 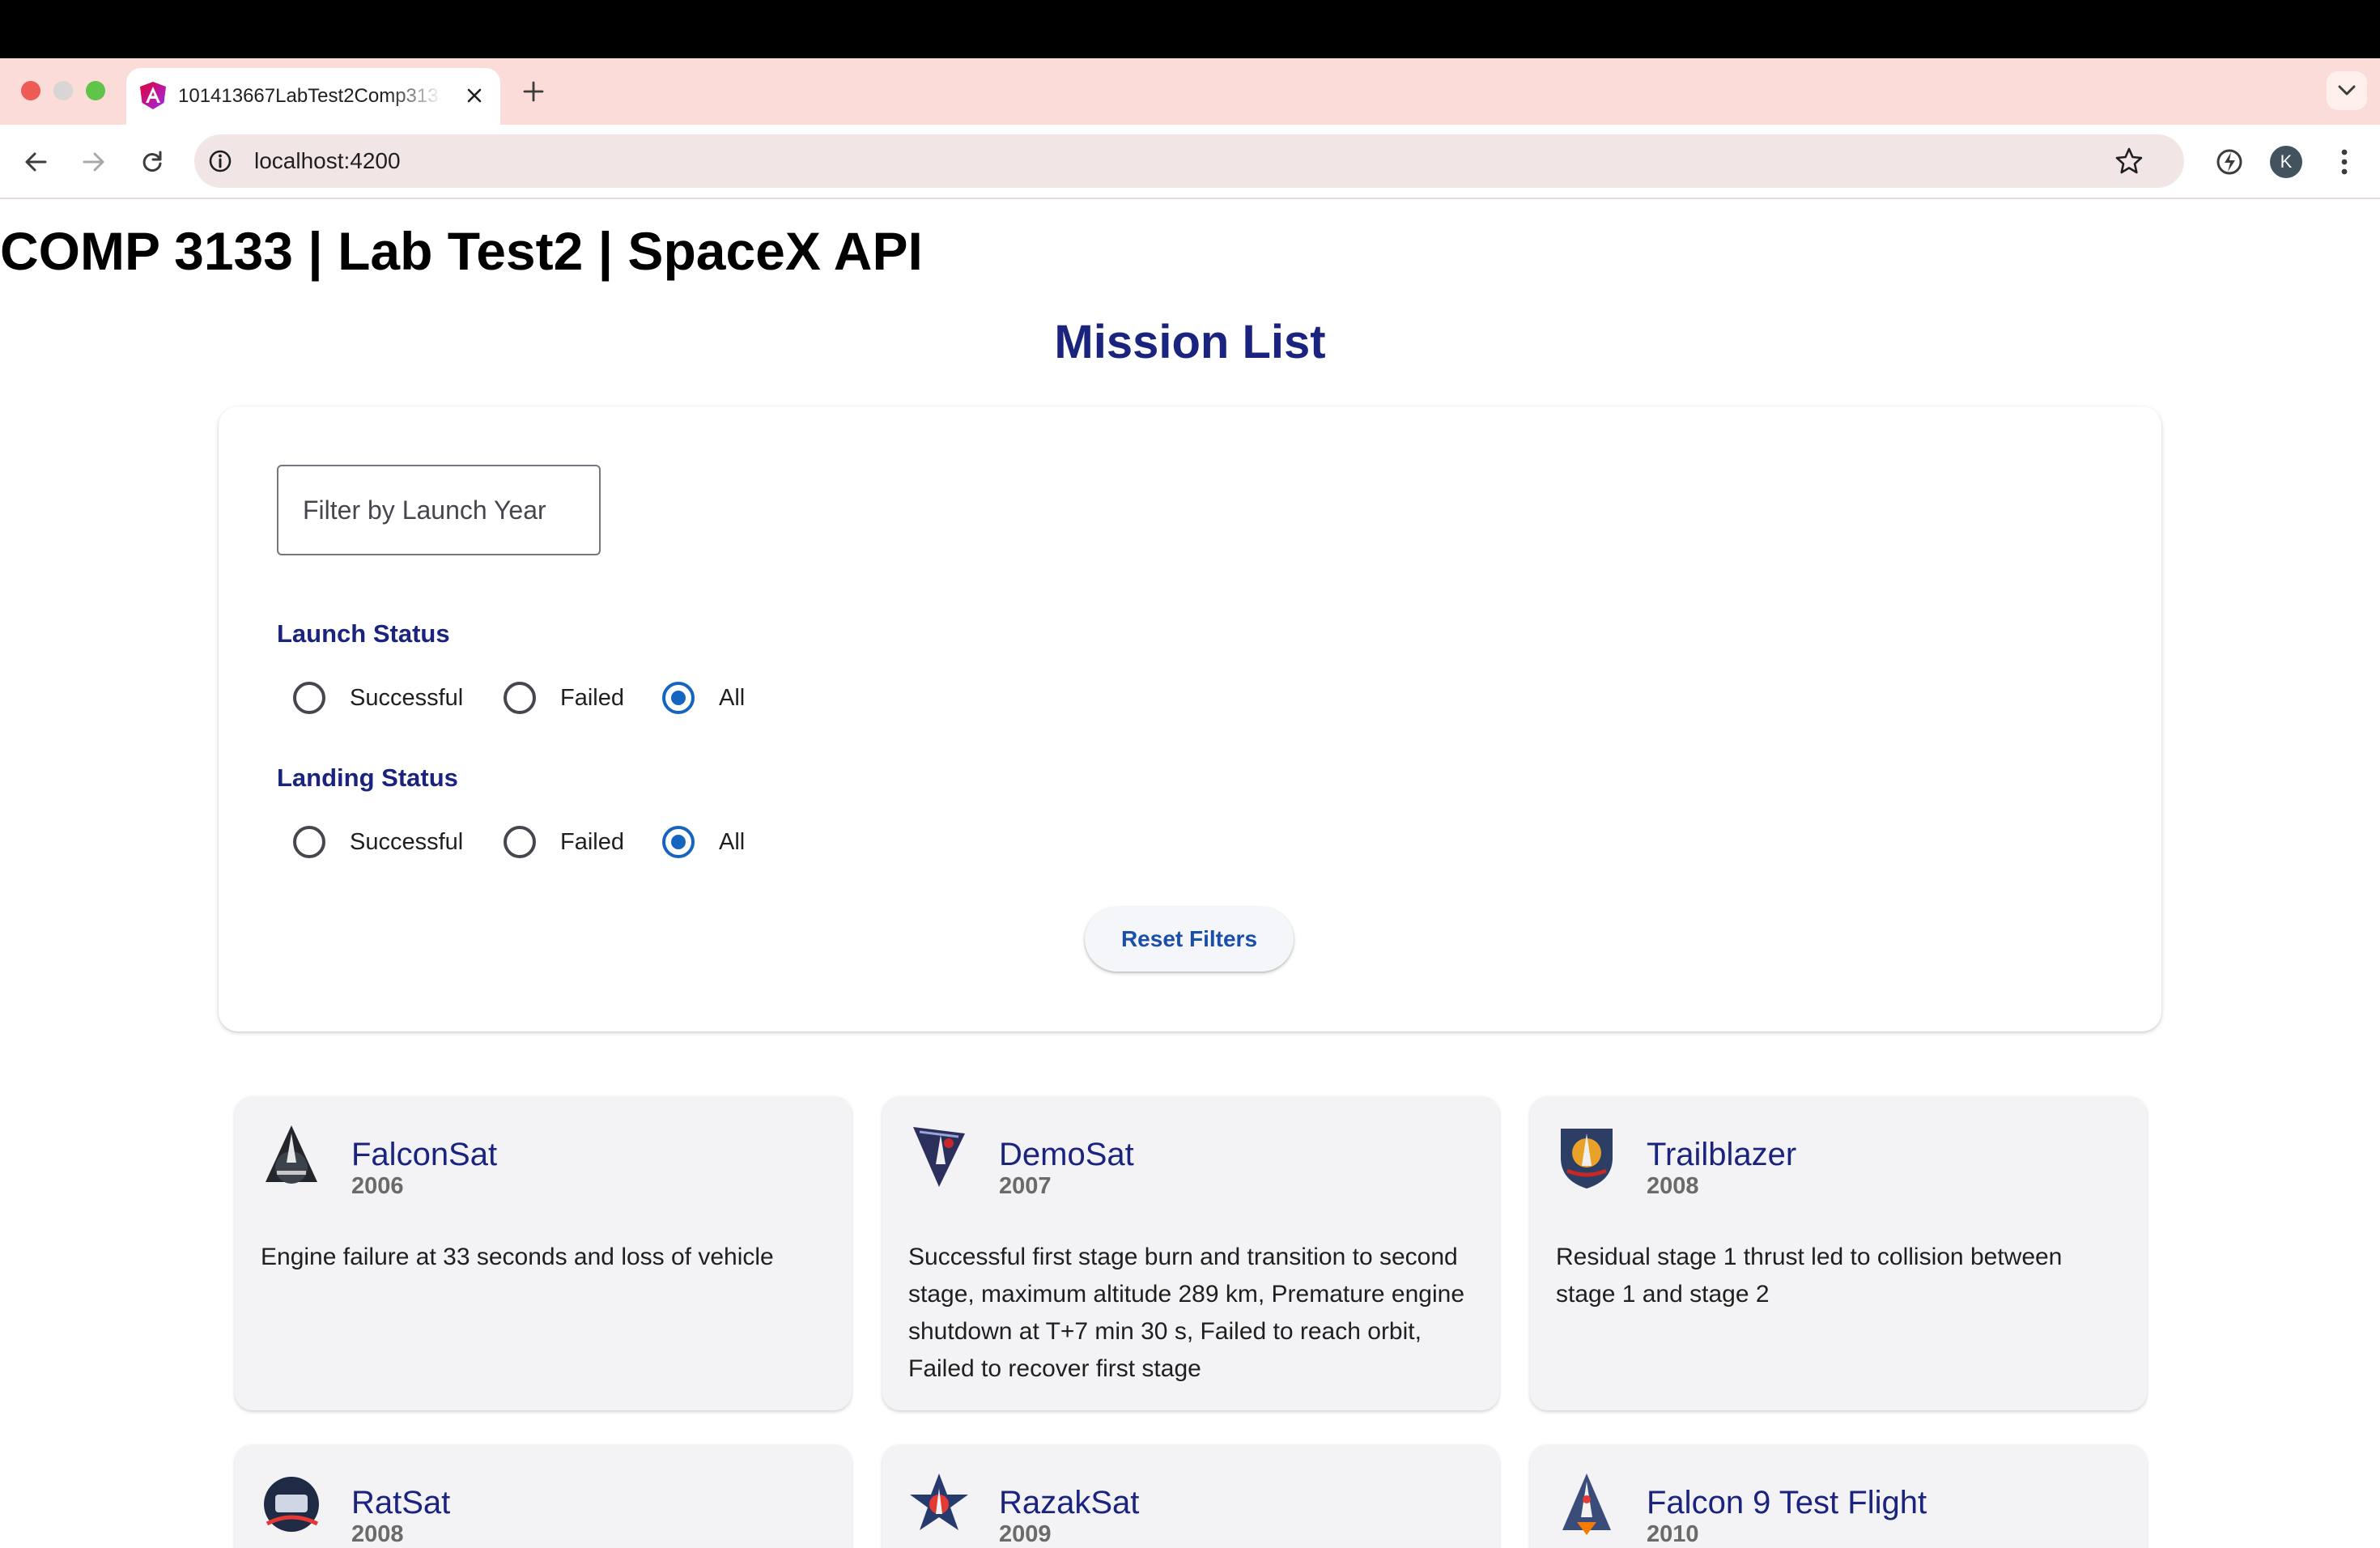 What do you see at coordinates (1722, 1154) in the screenshot?
I see `mission-name: Trailblazer` at bounding box center [1722, 1154].